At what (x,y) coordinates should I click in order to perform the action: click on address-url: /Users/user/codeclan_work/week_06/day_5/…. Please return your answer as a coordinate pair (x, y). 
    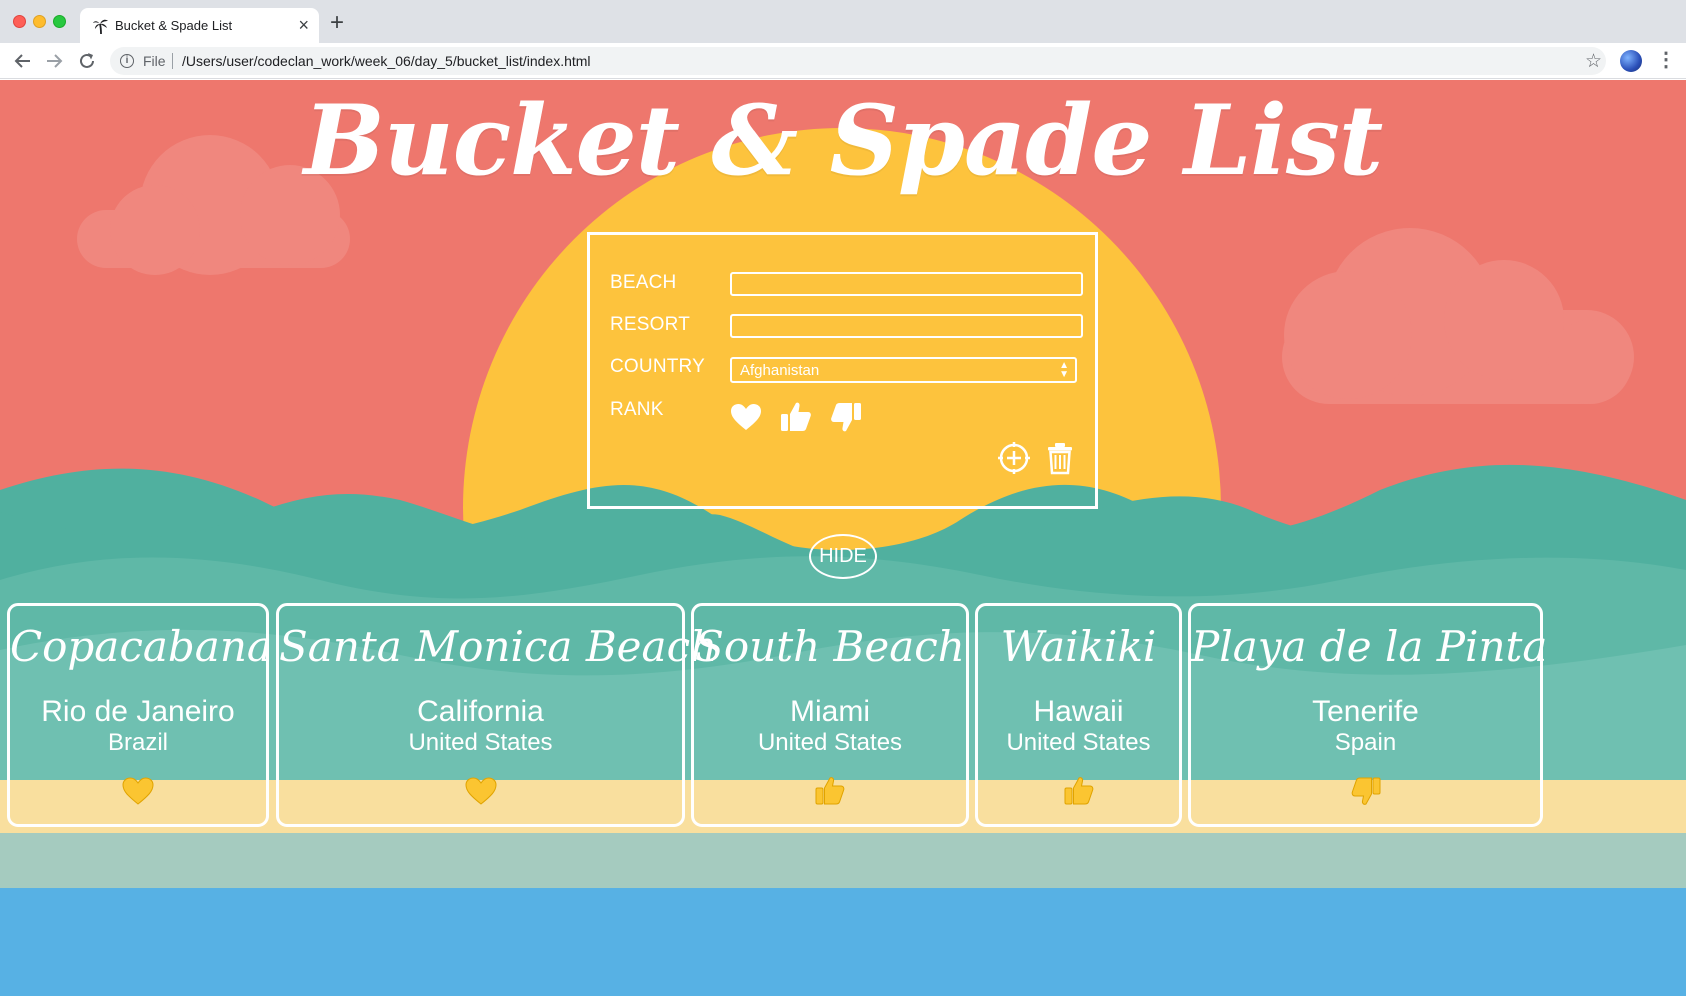
    Looking at the image, I should click on (386, 61).